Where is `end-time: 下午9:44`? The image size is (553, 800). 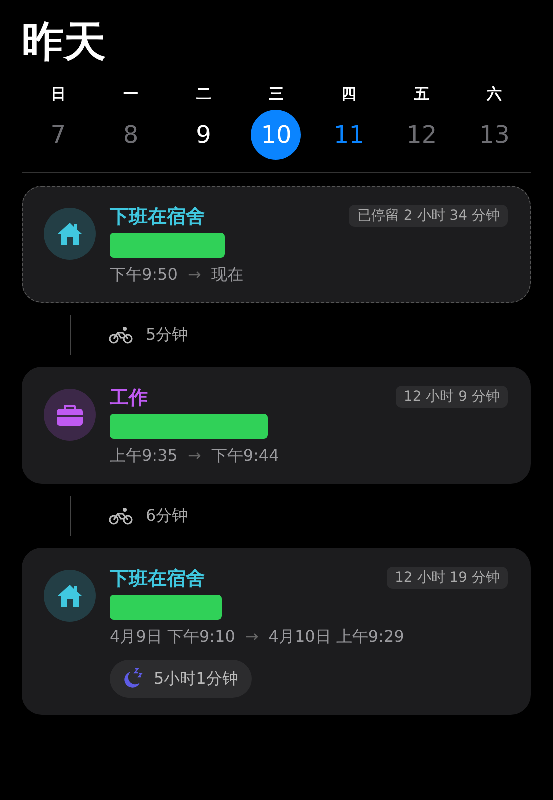
end-time: 下午9:44 is located at coordinates (245, 456).